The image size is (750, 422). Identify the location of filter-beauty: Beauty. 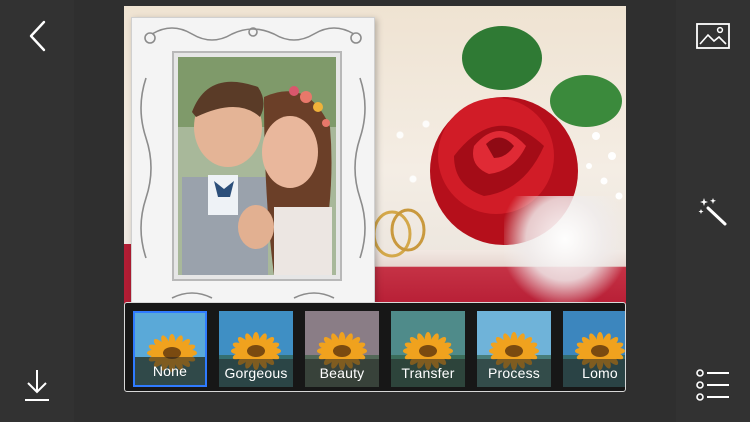
(342, 349).